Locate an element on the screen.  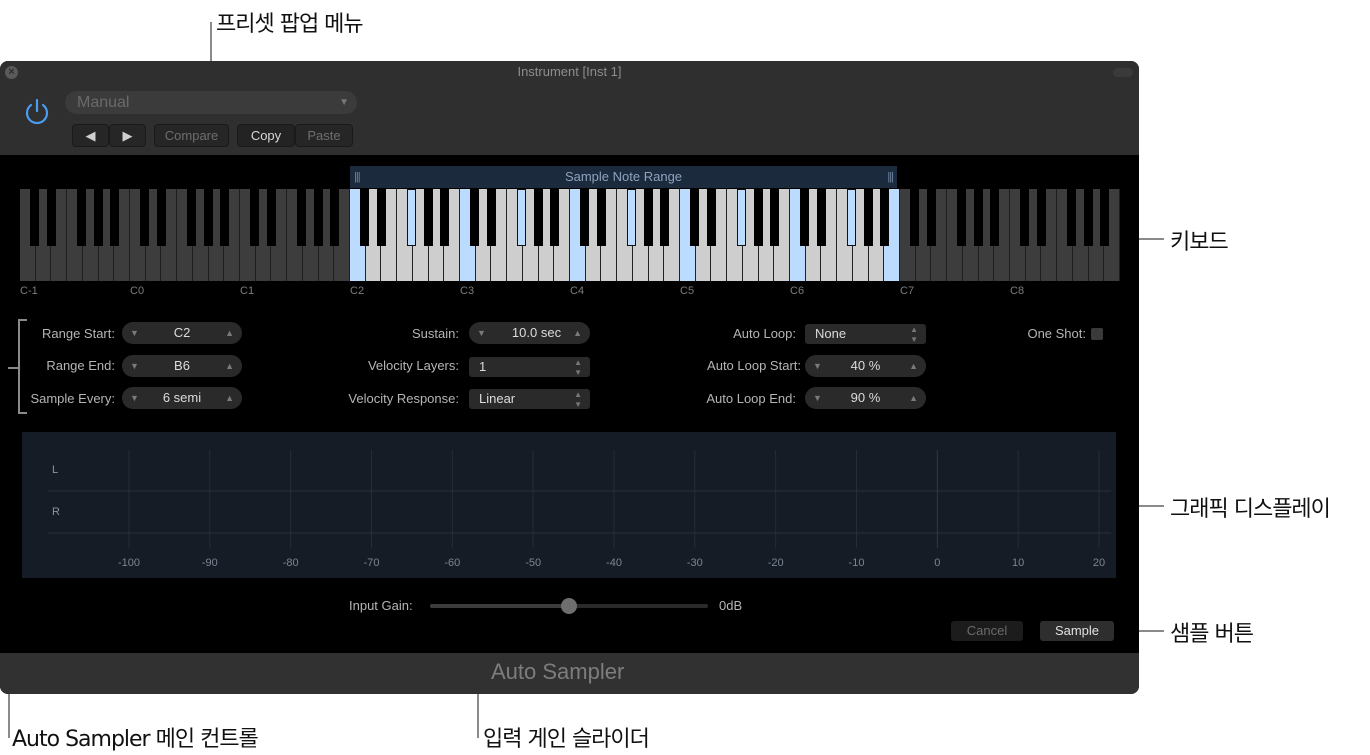
auto-loop-start-value: 40 % is located at coordinates (865, 365).